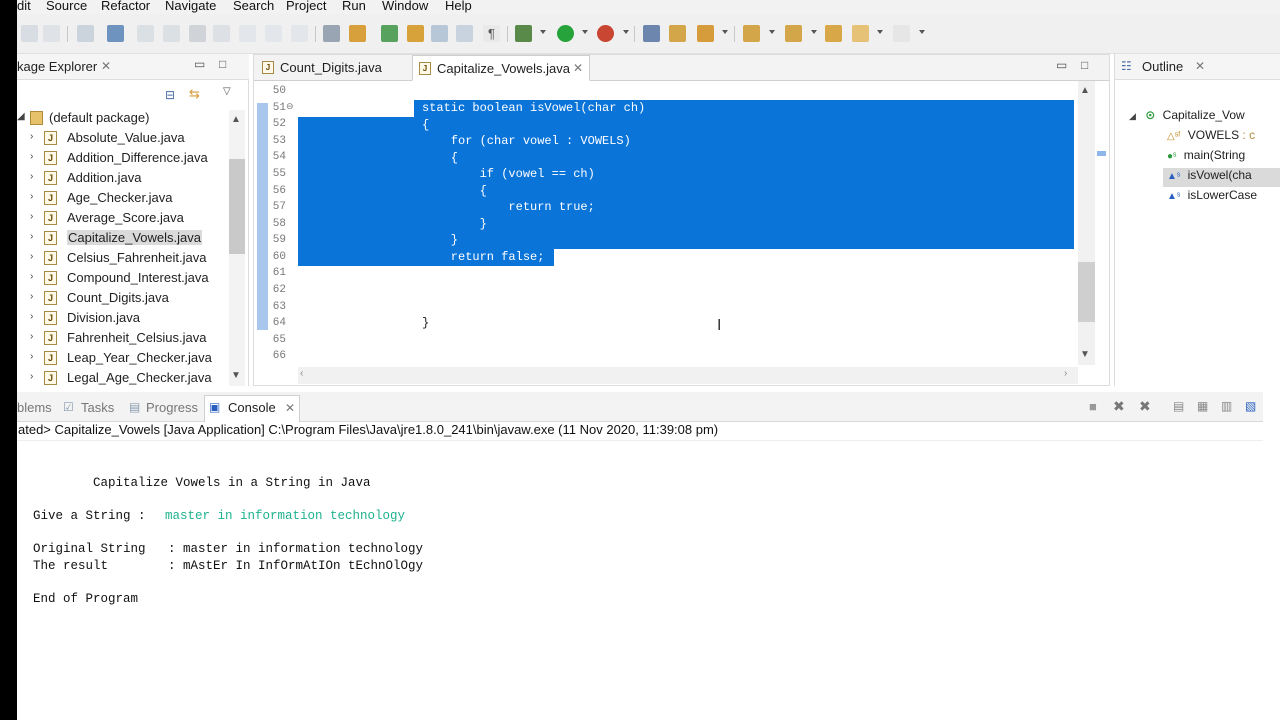 This screenshot has width=1280, height=720. Describe the element at coordinates (190, 6) in the screenshot. I see `menu-navigate: Navigate` at that location.